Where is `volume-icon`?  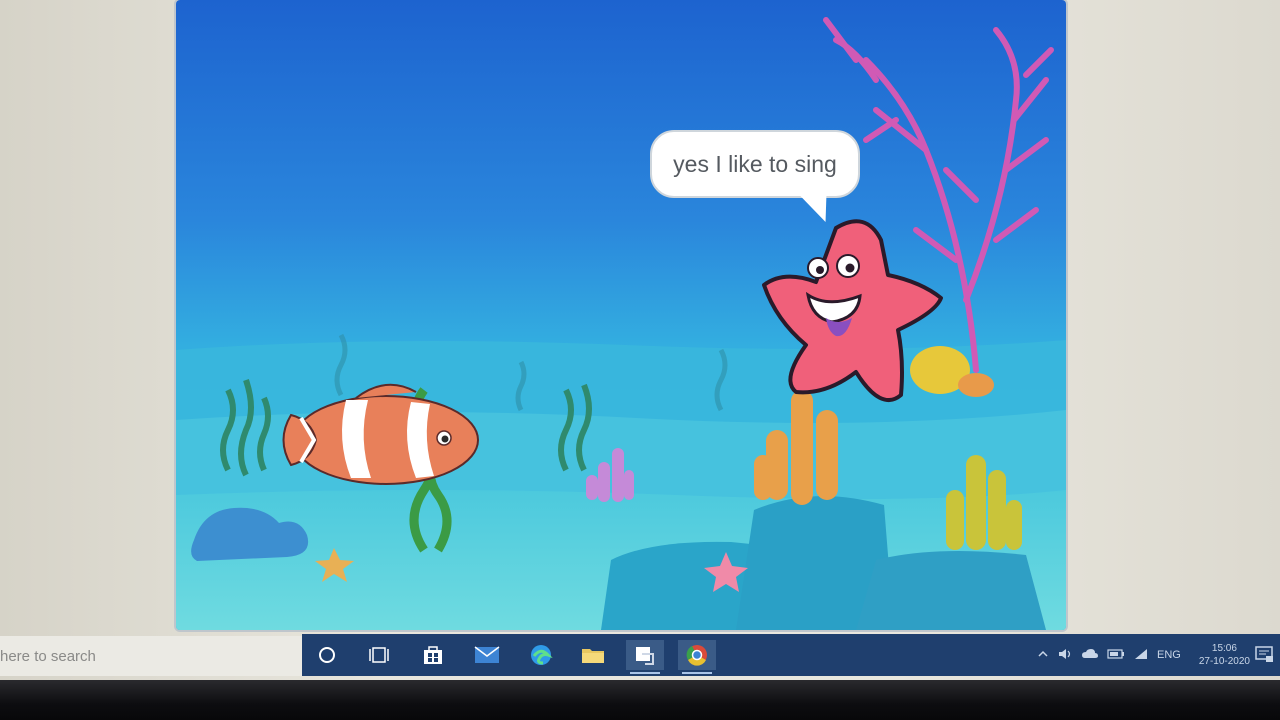 volume-icon is located at coordinates (1065, 655).